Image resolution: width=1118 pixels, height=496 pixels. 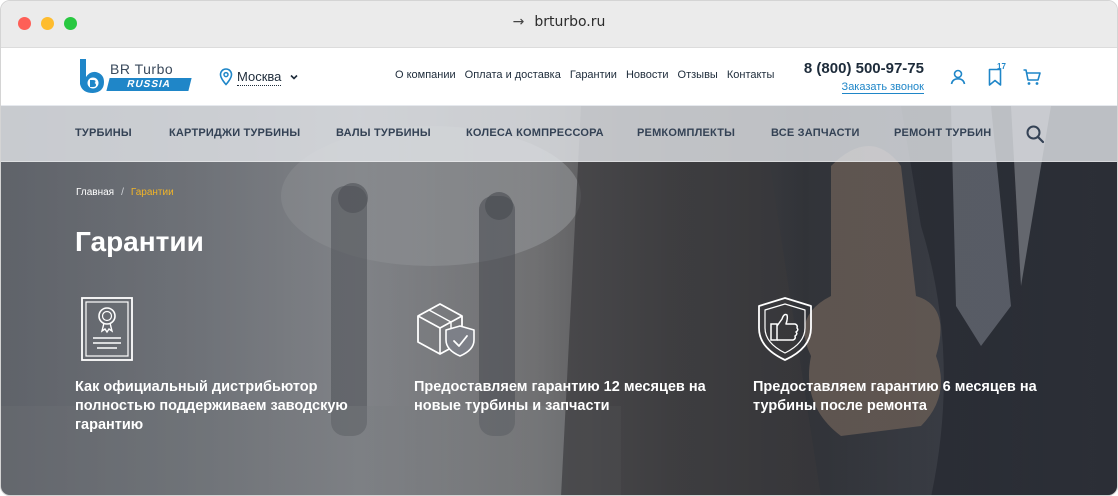 I want to click on city-selector: Москва, so click(x=259, y=77).